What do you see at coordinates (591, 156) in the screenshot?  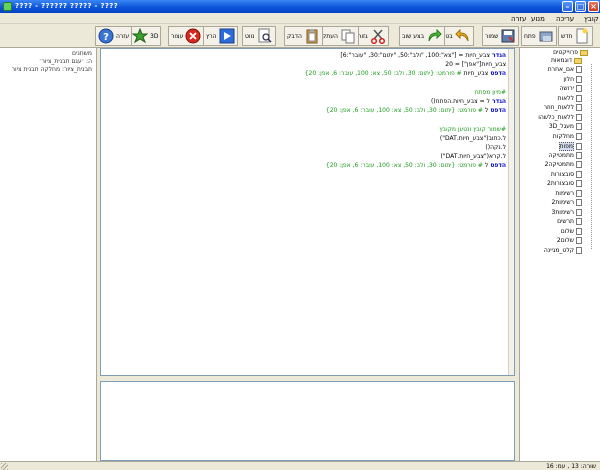 I see `tree-connector` at bounding box center [591, 156].